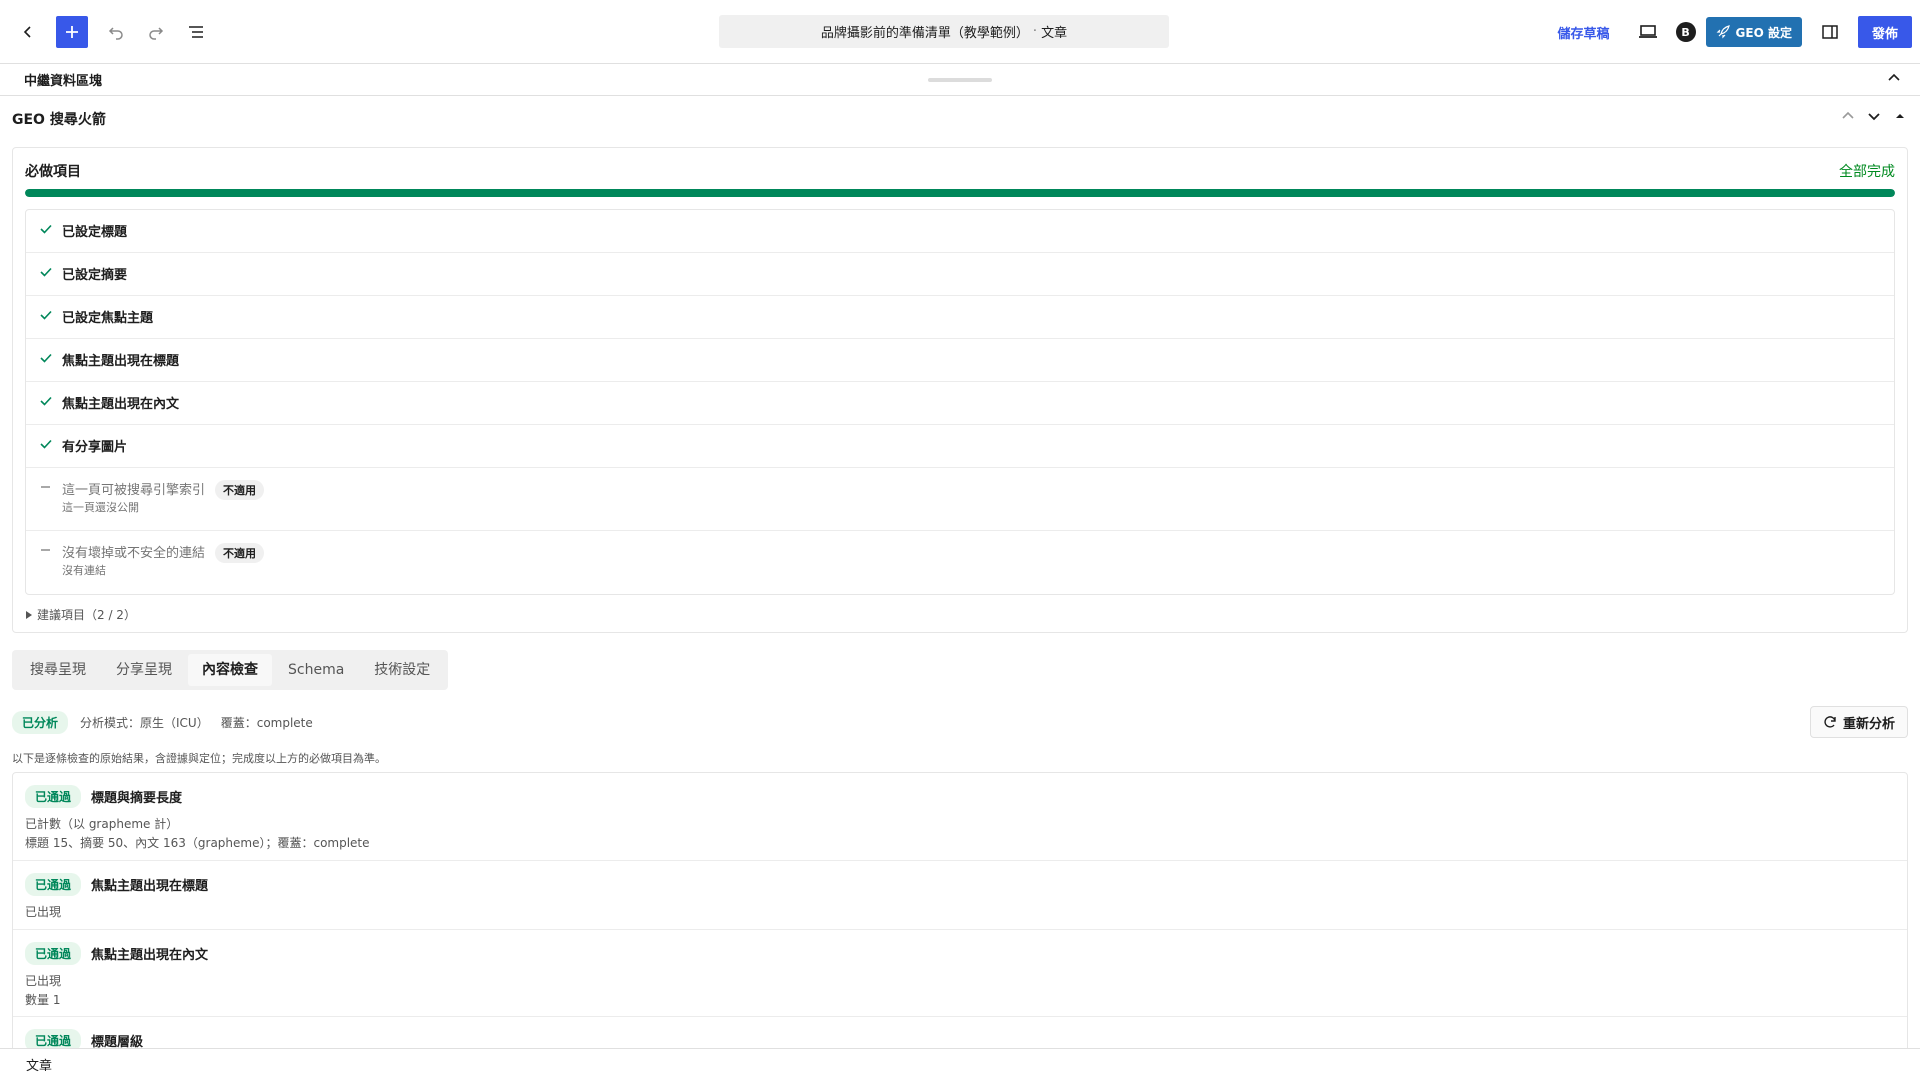 Image resolution: width=1920 pixels, height=1080 pixels. I want to click on checklist-sub-label: 這一頁還沒公開, so click(100, 507).